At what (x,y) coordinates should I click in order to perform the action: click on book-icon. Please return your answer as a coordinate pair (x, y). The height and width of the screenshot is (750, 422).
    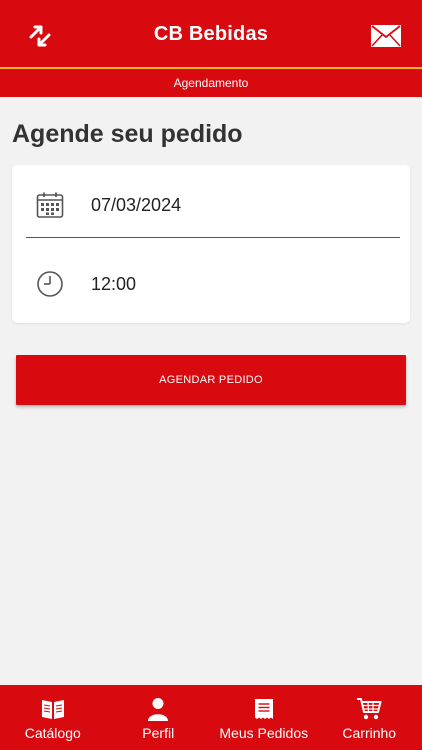
    Looking at the image, I should click on (52, 709).